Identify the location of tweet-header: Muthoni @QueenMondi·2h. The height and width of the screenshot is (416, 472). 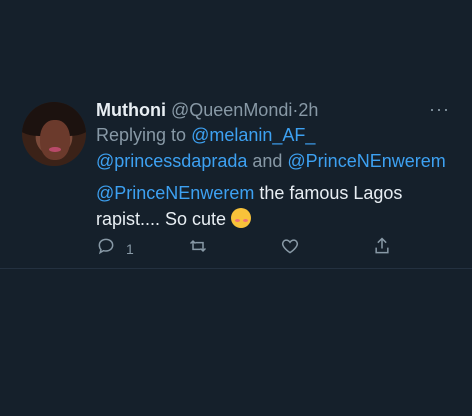
(272, 110).